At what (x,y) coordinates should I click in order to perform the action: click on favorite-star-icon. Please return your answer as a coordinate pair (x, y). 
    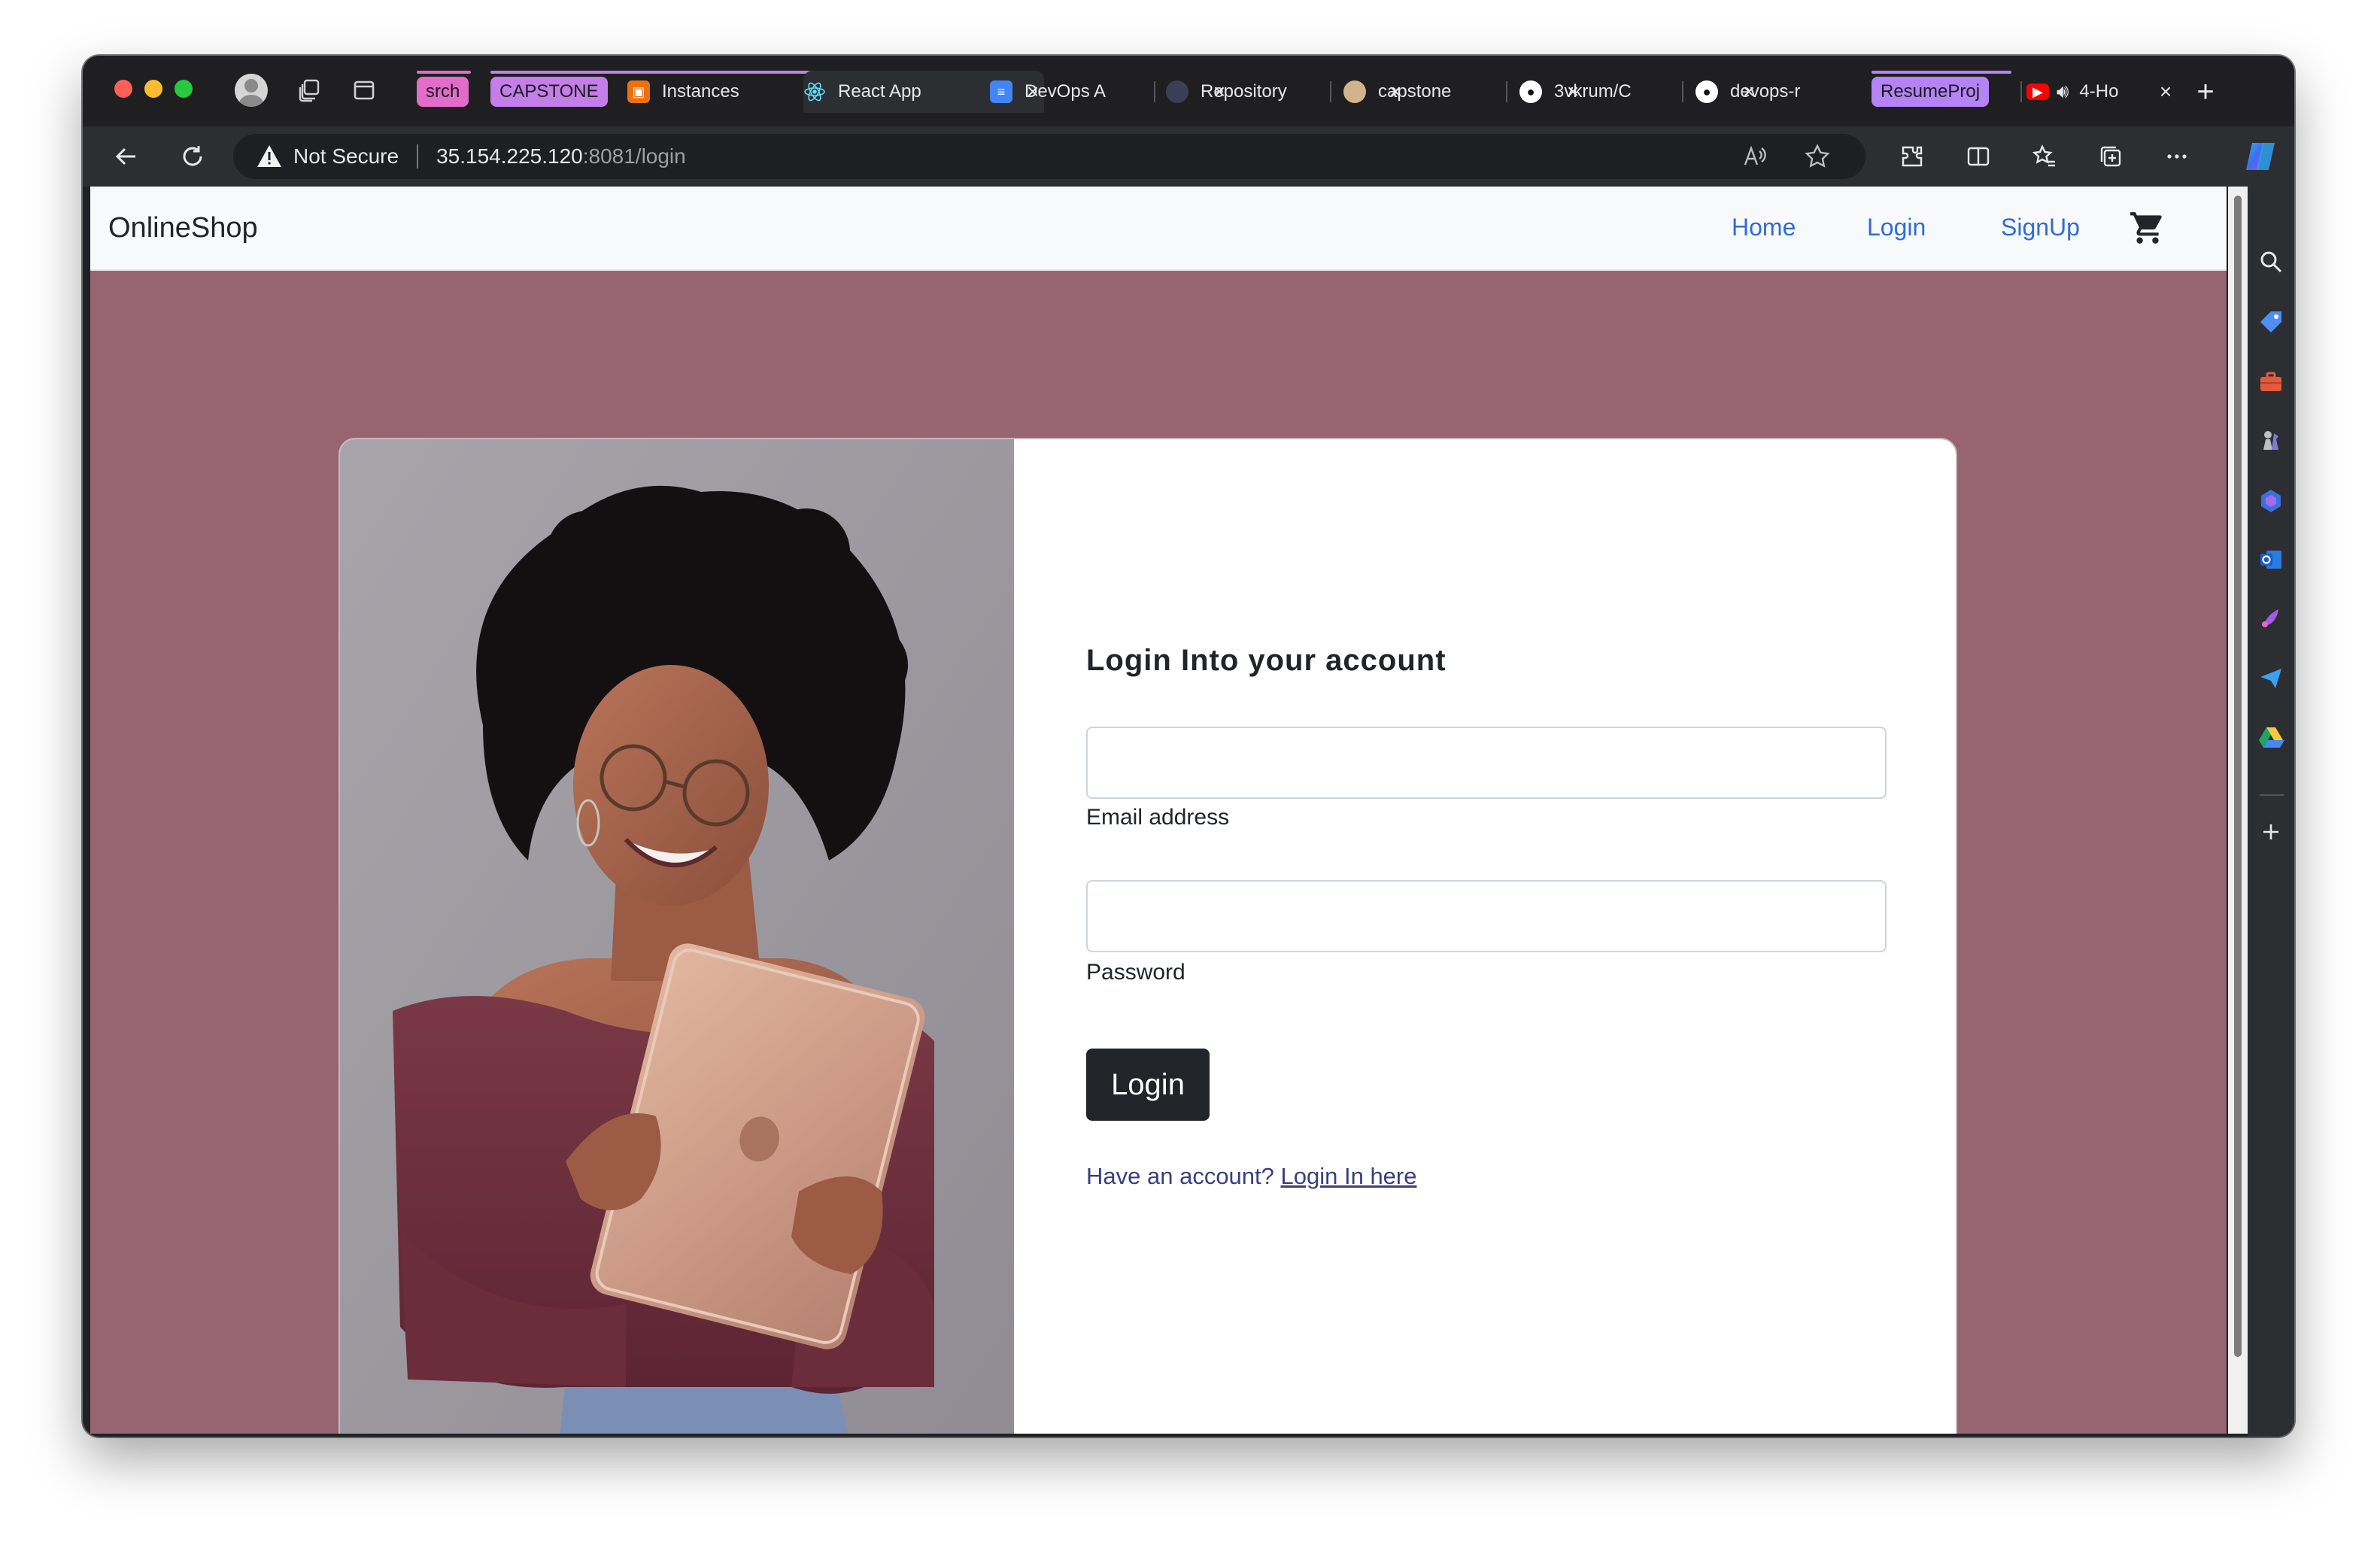
    Looking at the image, I should click on (1817, 157).